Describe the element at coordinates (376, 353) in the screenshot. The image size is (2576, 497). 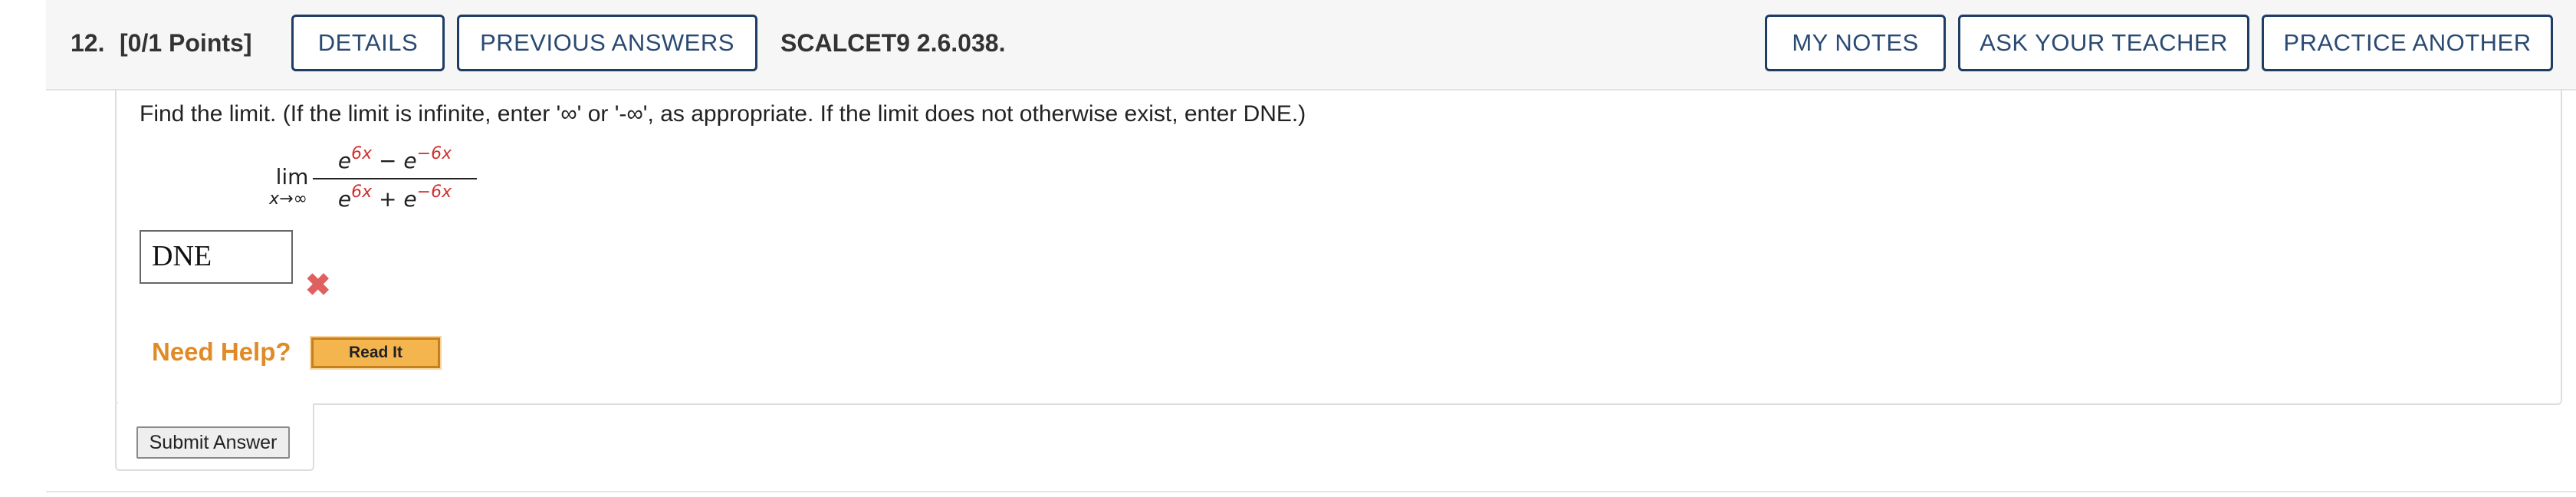
I see `read-it-button: Read It` at that location.